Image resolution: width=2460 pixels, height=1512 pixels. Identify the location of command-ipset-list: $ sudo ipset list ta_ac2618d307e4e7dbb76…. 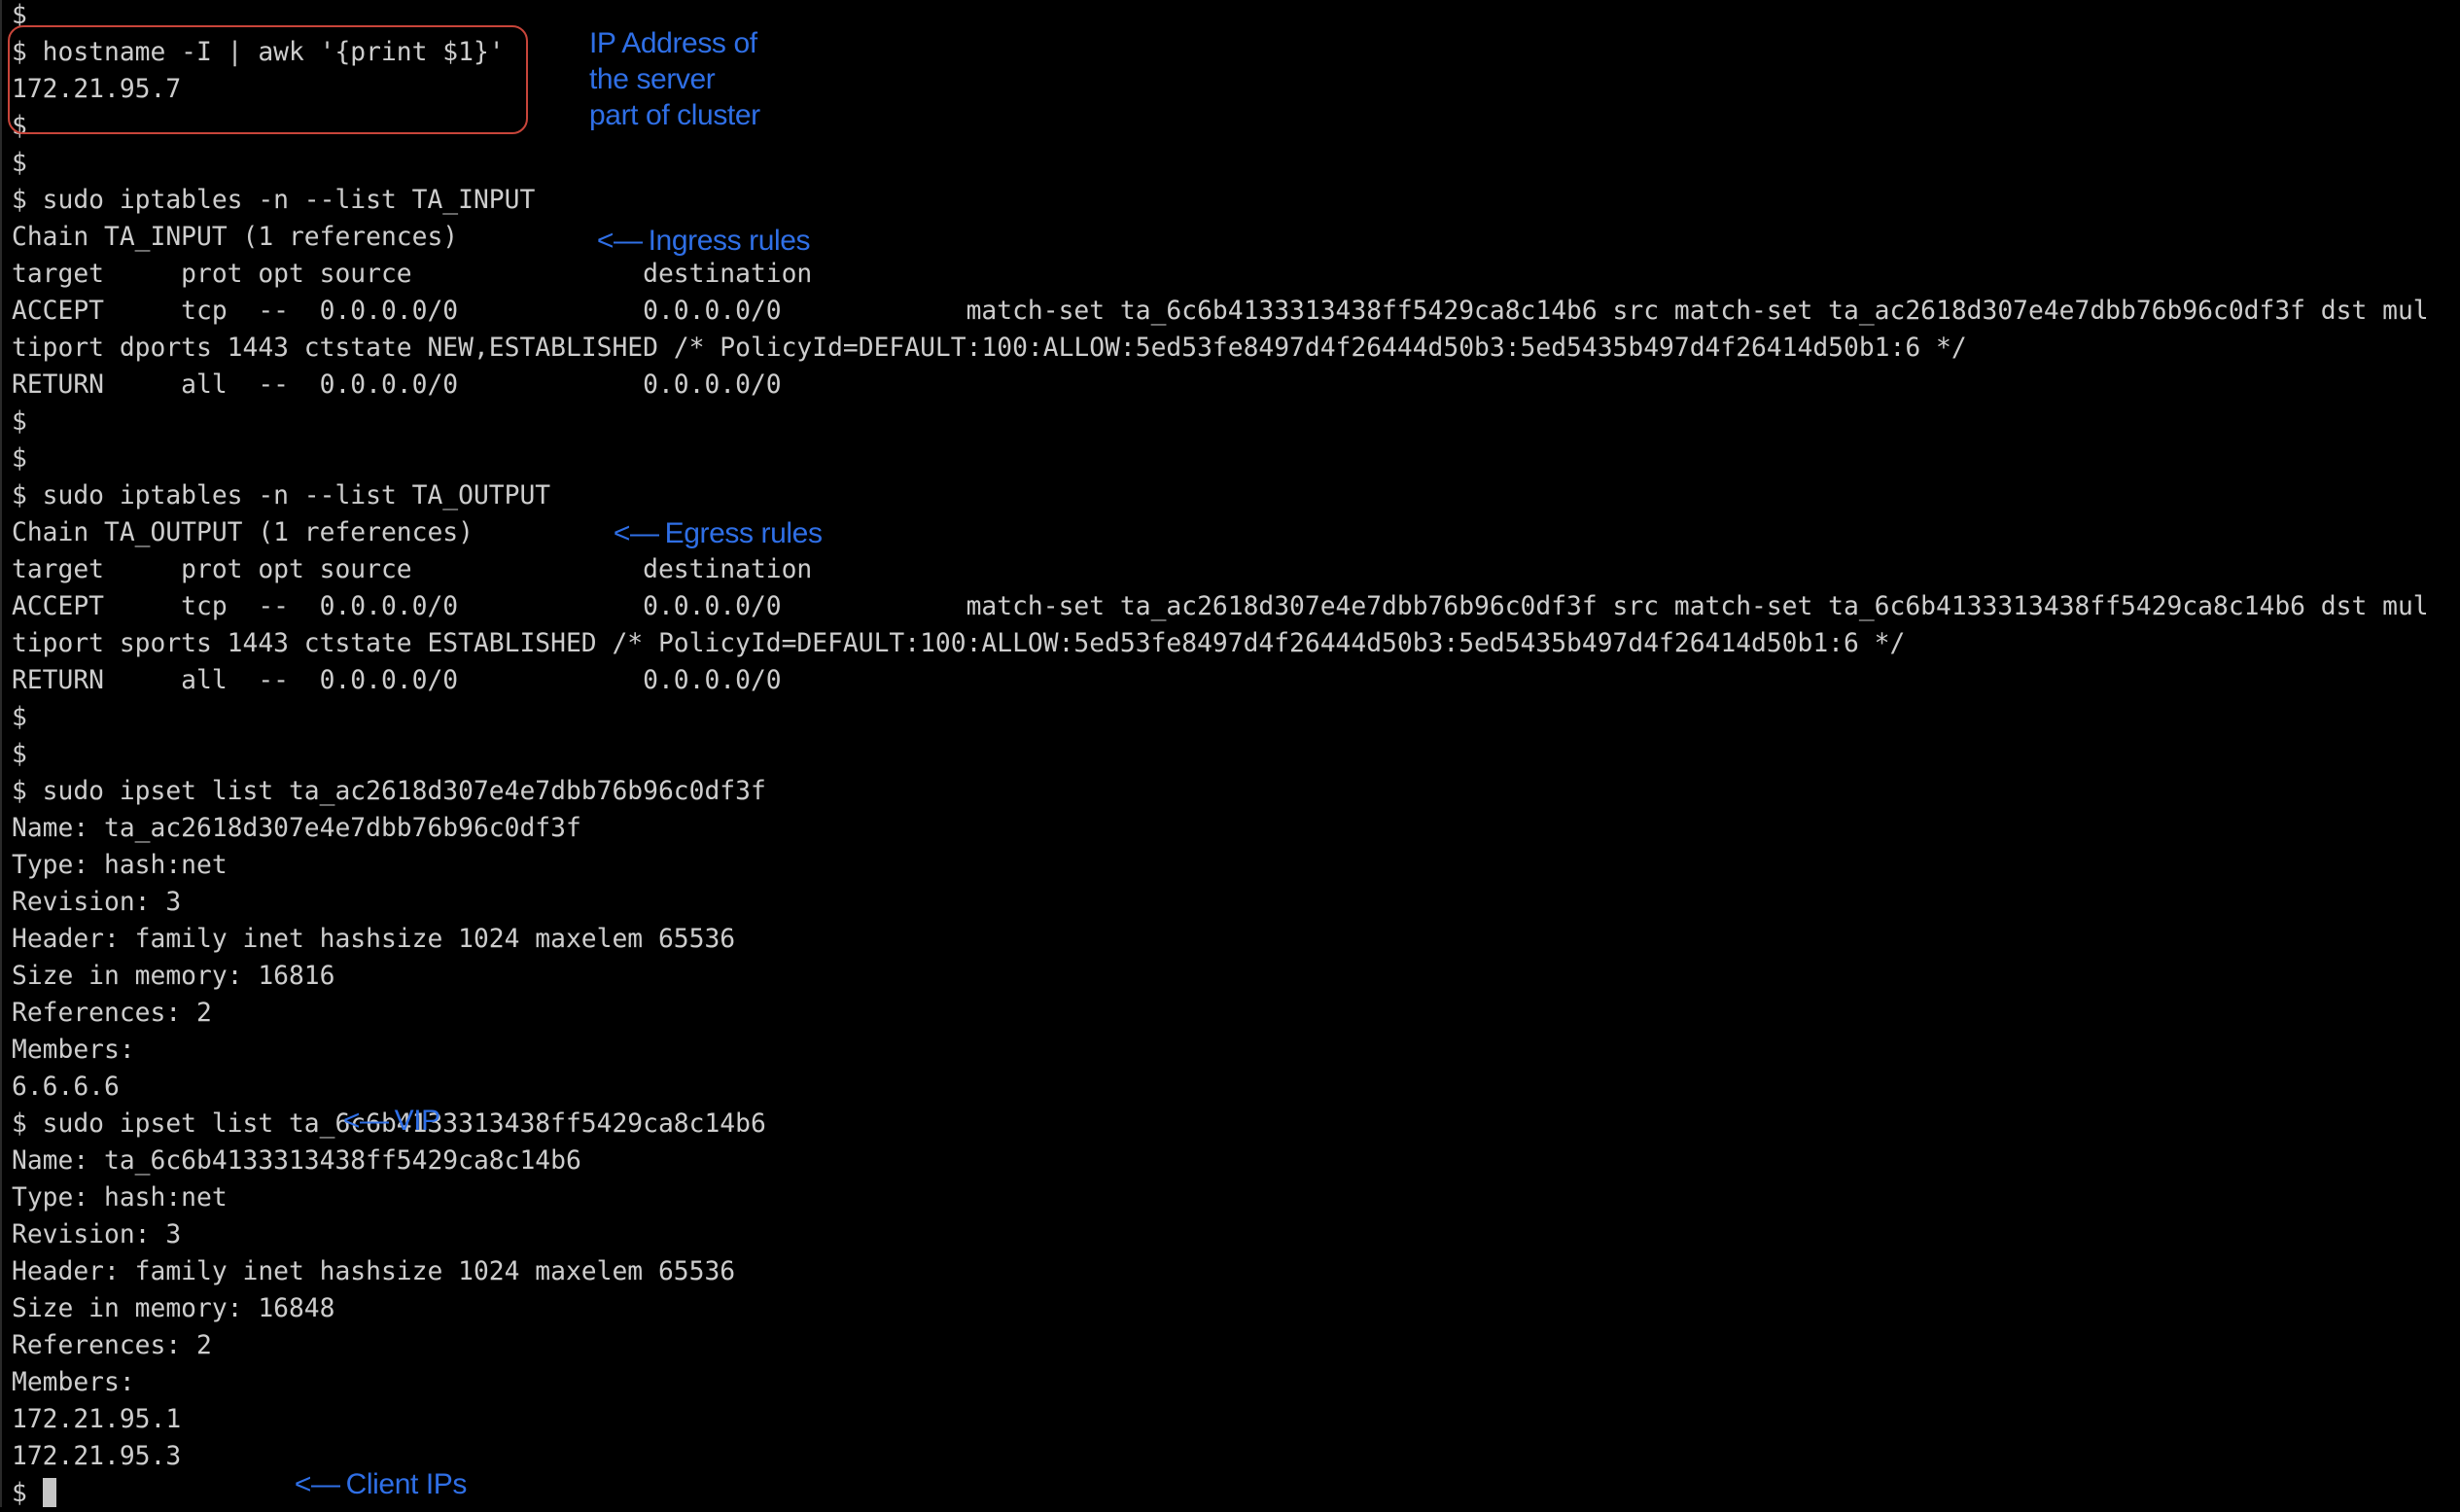
(389, 792).